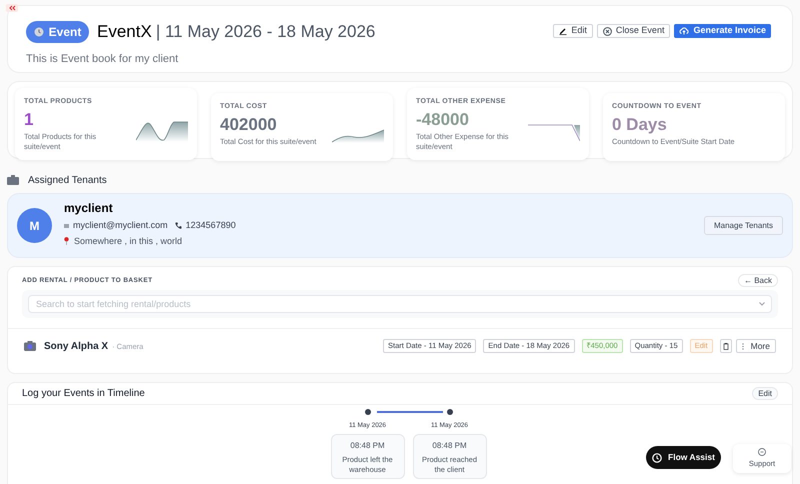  What do you see at coordinates (13, 180) in the screenshot?
I see `briefcase-icon` at bounding box center [13, 180].